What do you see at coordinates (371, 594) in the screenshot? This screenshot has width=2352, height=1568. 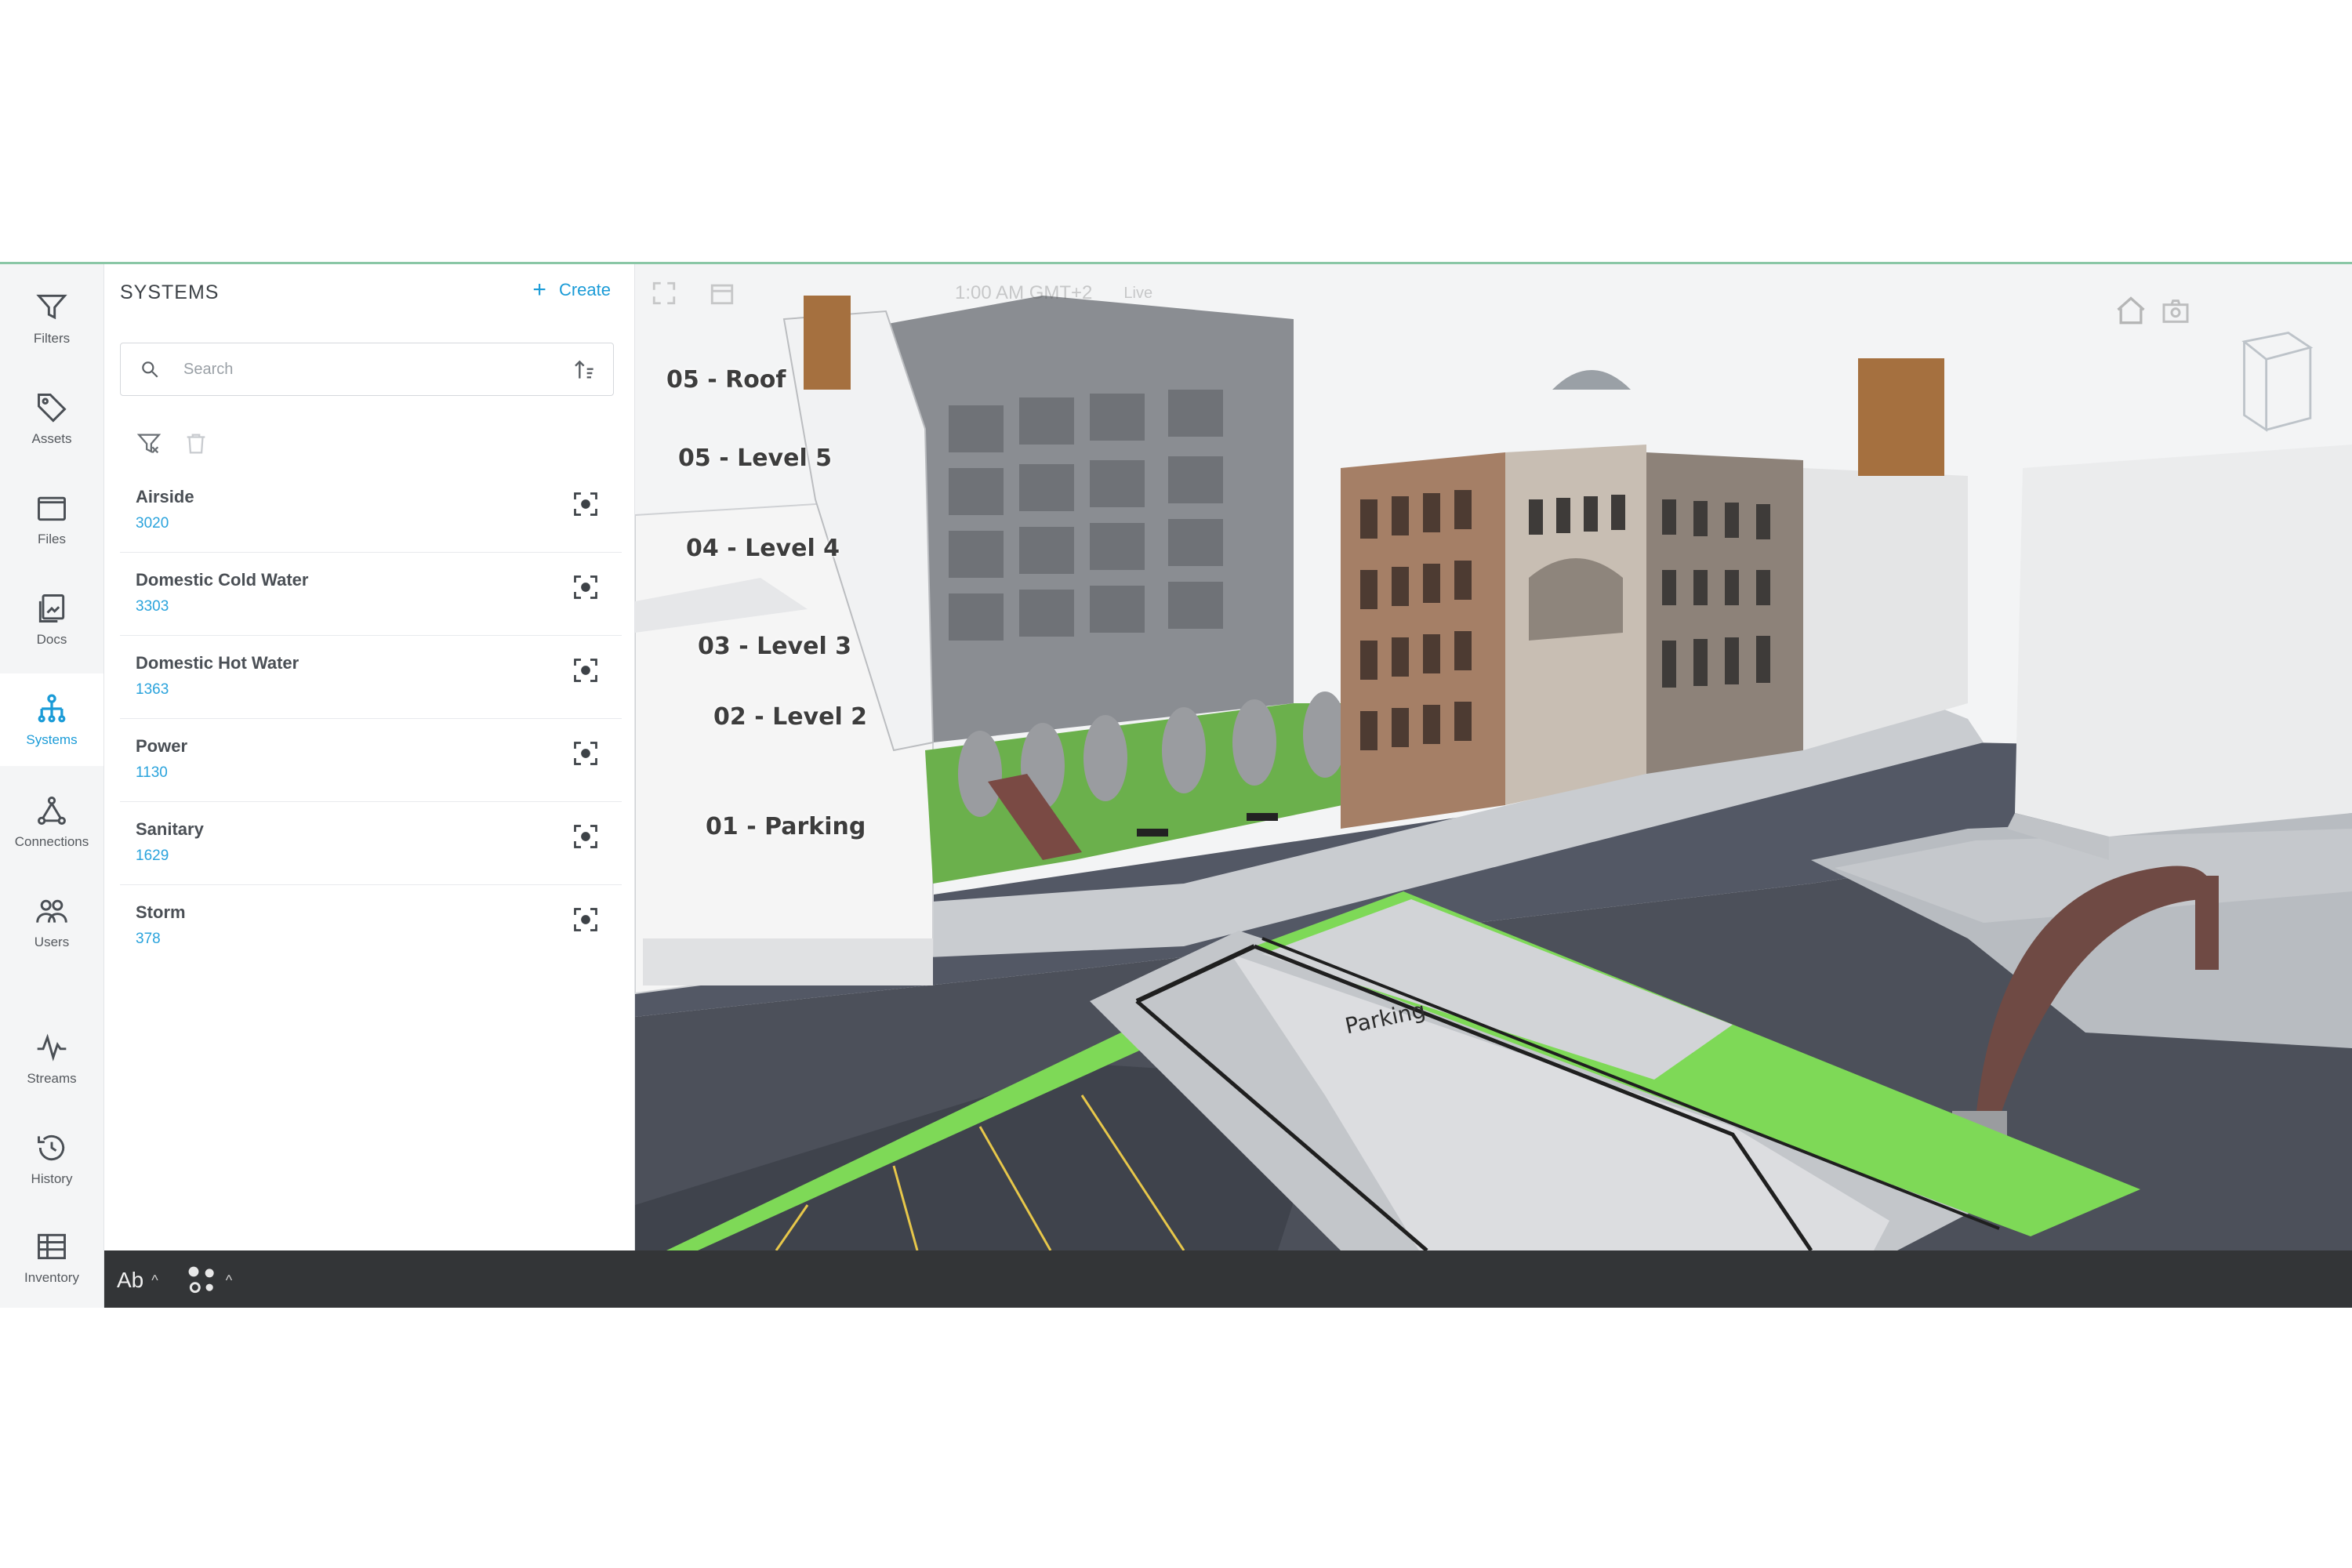 I see `list-item: Domestic Cold Water 3303` at bounding box center [371, 594].